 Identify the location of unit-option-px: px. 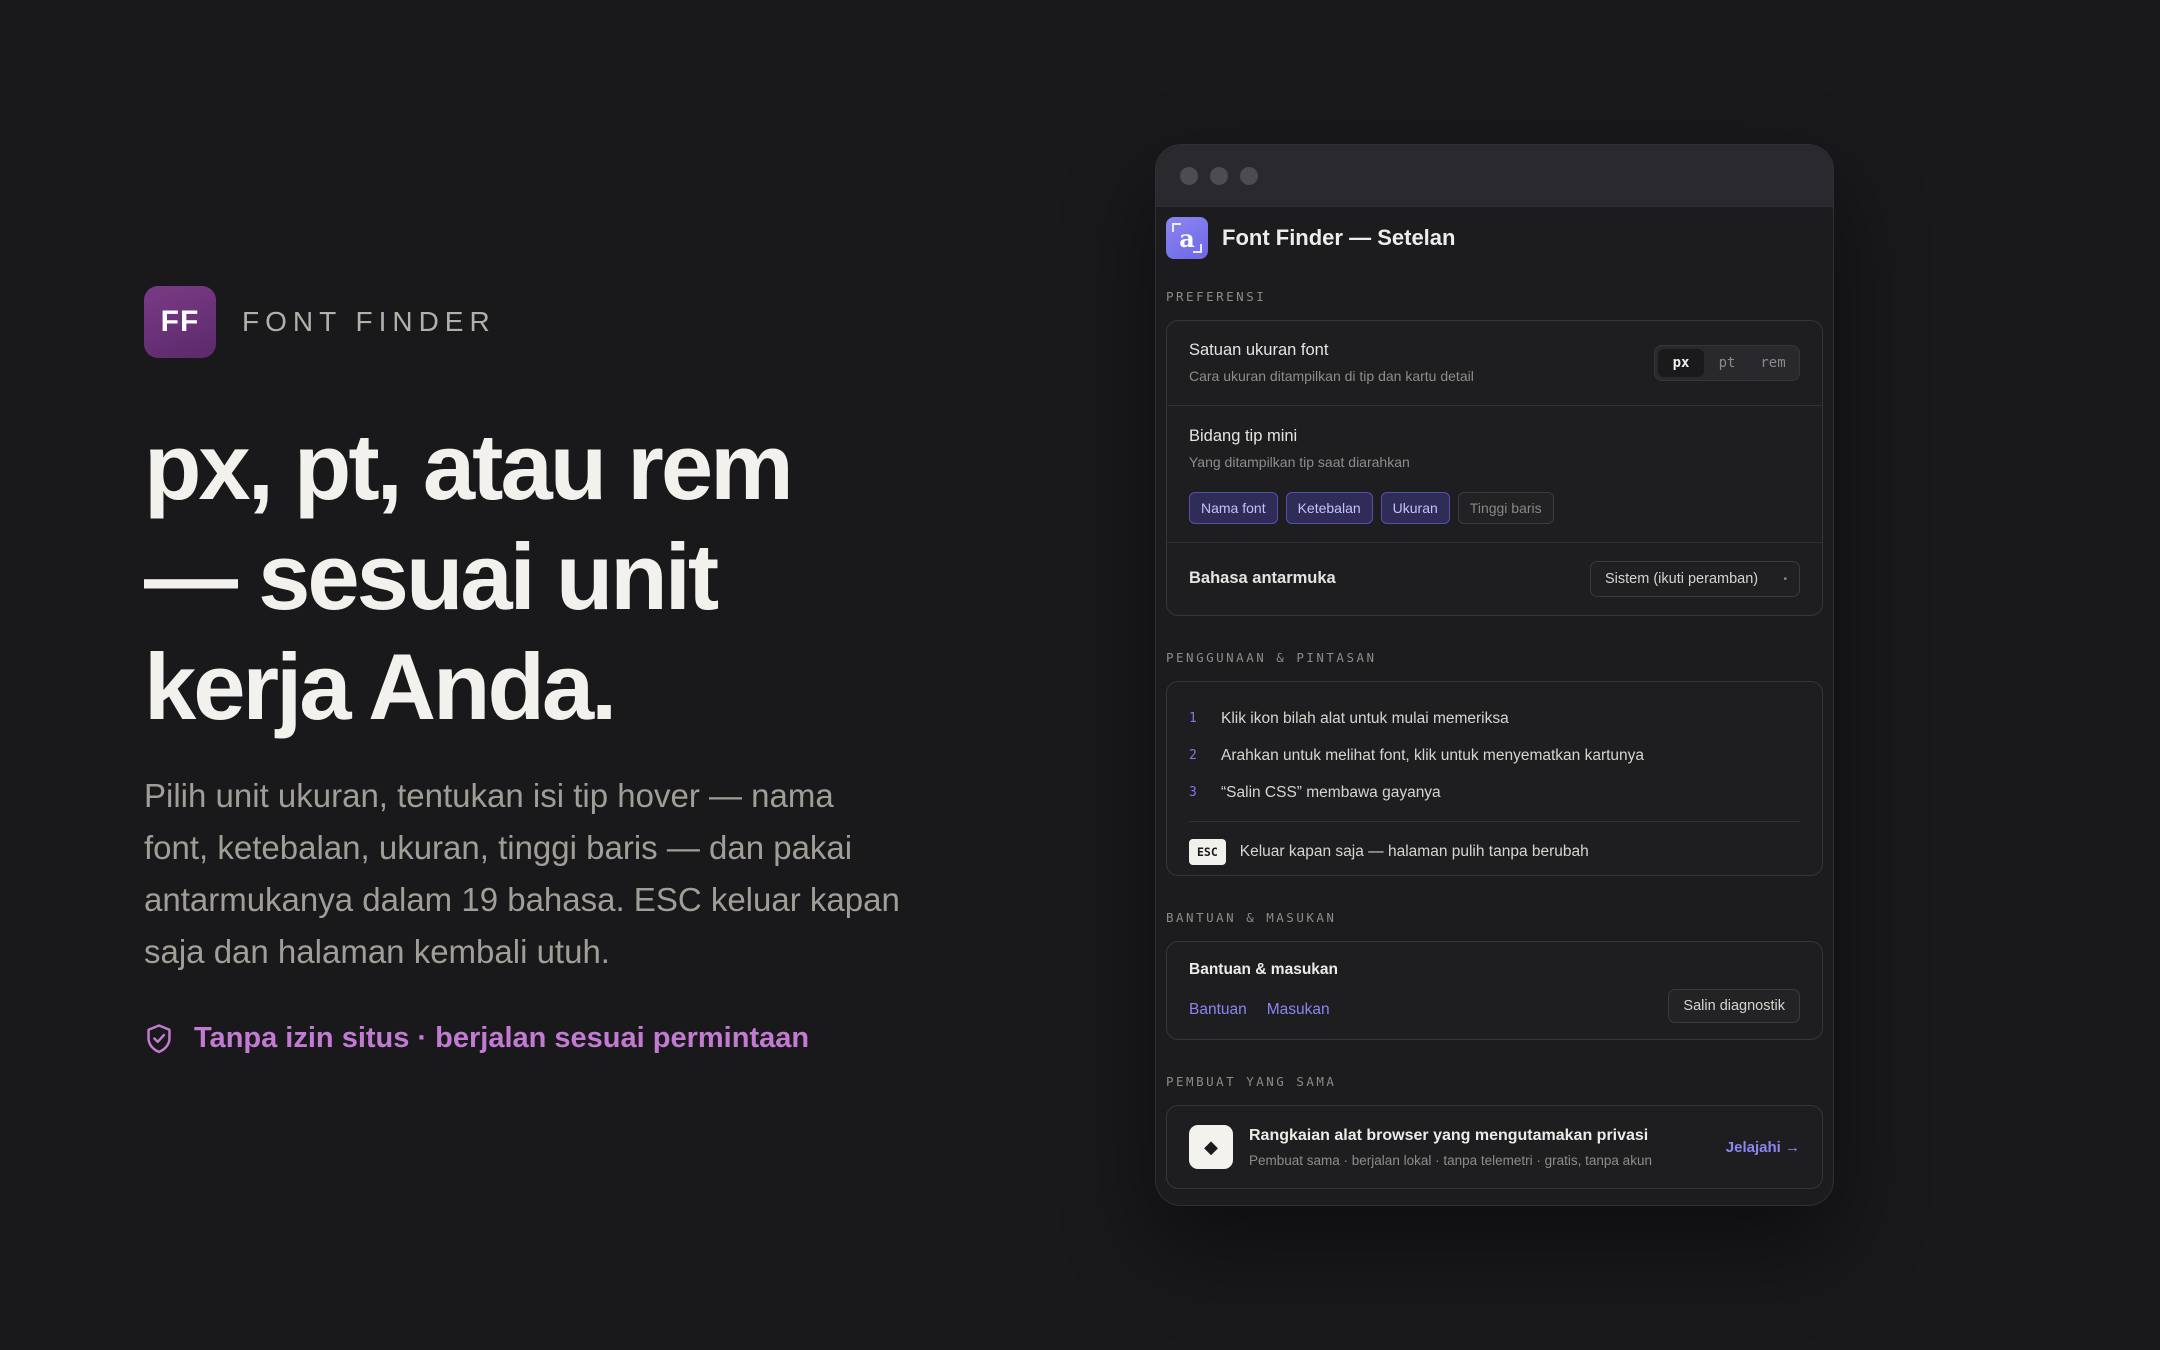
(1681, 363).